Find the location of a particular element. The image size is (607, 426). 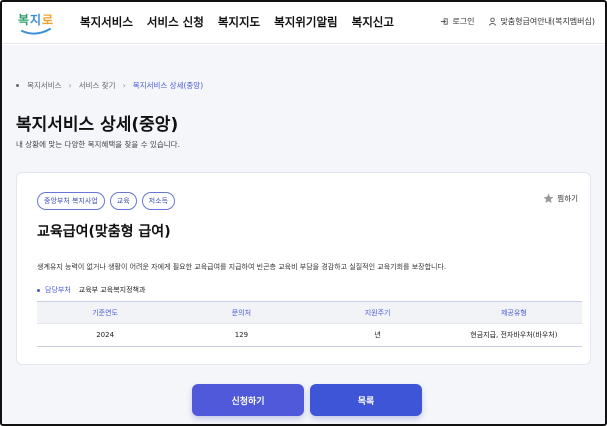

table-header-row: 기준연도 문의처 지원주기 제공유형 is located at coordinates (309, 312).